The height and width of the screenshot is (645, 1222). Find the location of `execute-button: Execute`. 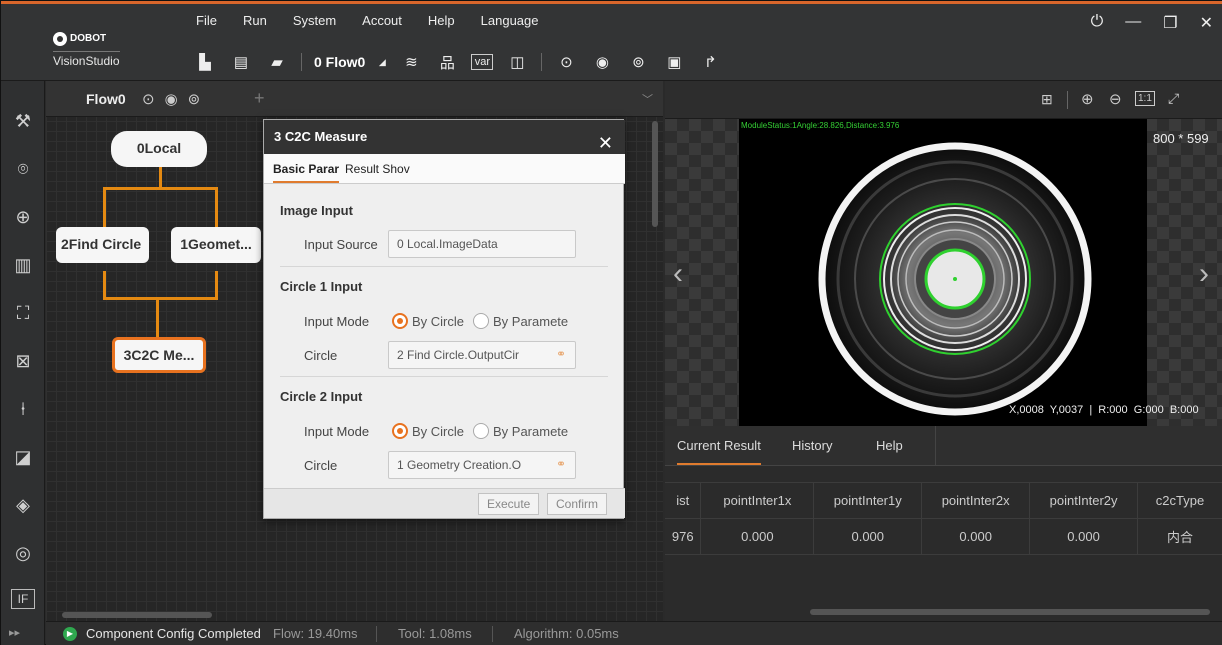

execute-button: Execute is located at coordinates (509, 504).